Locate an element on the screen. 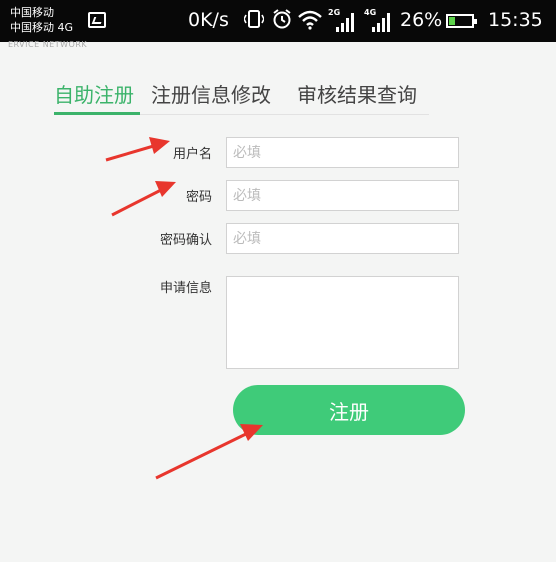 The width and height of the screenshot is (556, 562). arrow-to-register-button-icon is located at coordinates (209, 452).